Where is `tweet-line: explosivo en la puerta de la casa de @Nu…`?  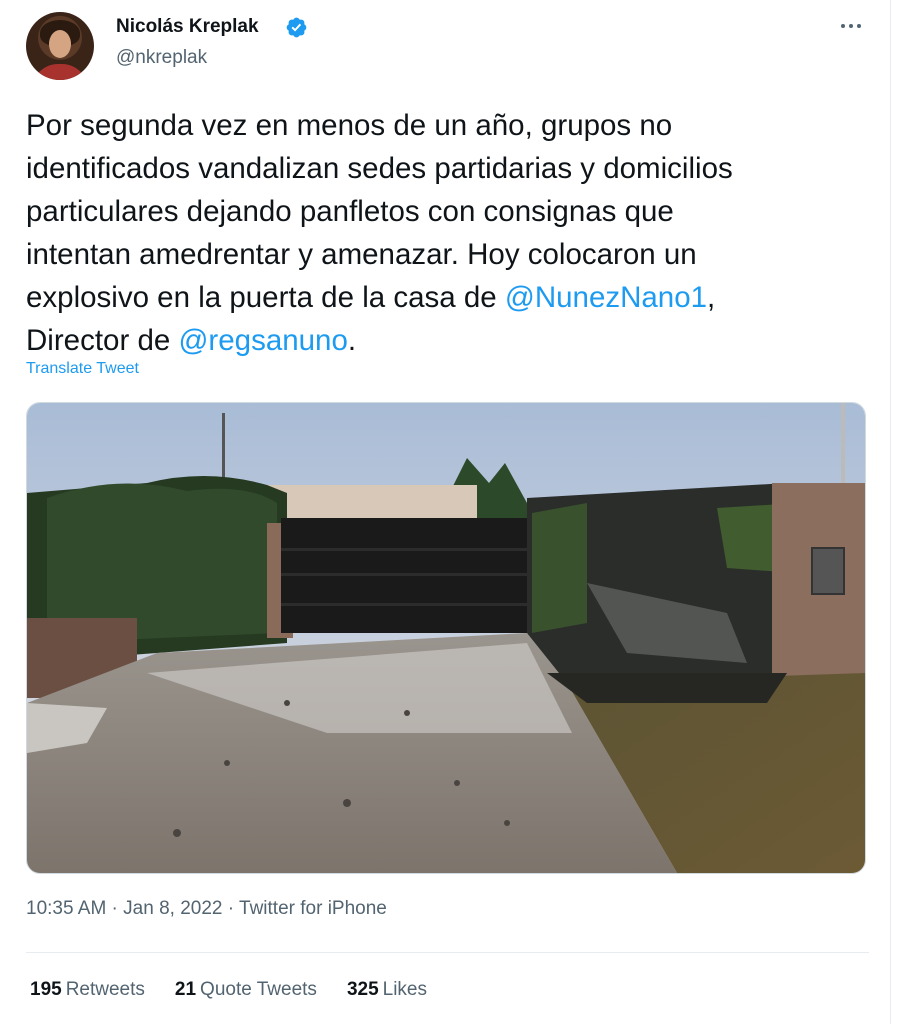
tweet-line: explosivo en la puerta de la casa de @Nu… is located at coordinates (451, 297).